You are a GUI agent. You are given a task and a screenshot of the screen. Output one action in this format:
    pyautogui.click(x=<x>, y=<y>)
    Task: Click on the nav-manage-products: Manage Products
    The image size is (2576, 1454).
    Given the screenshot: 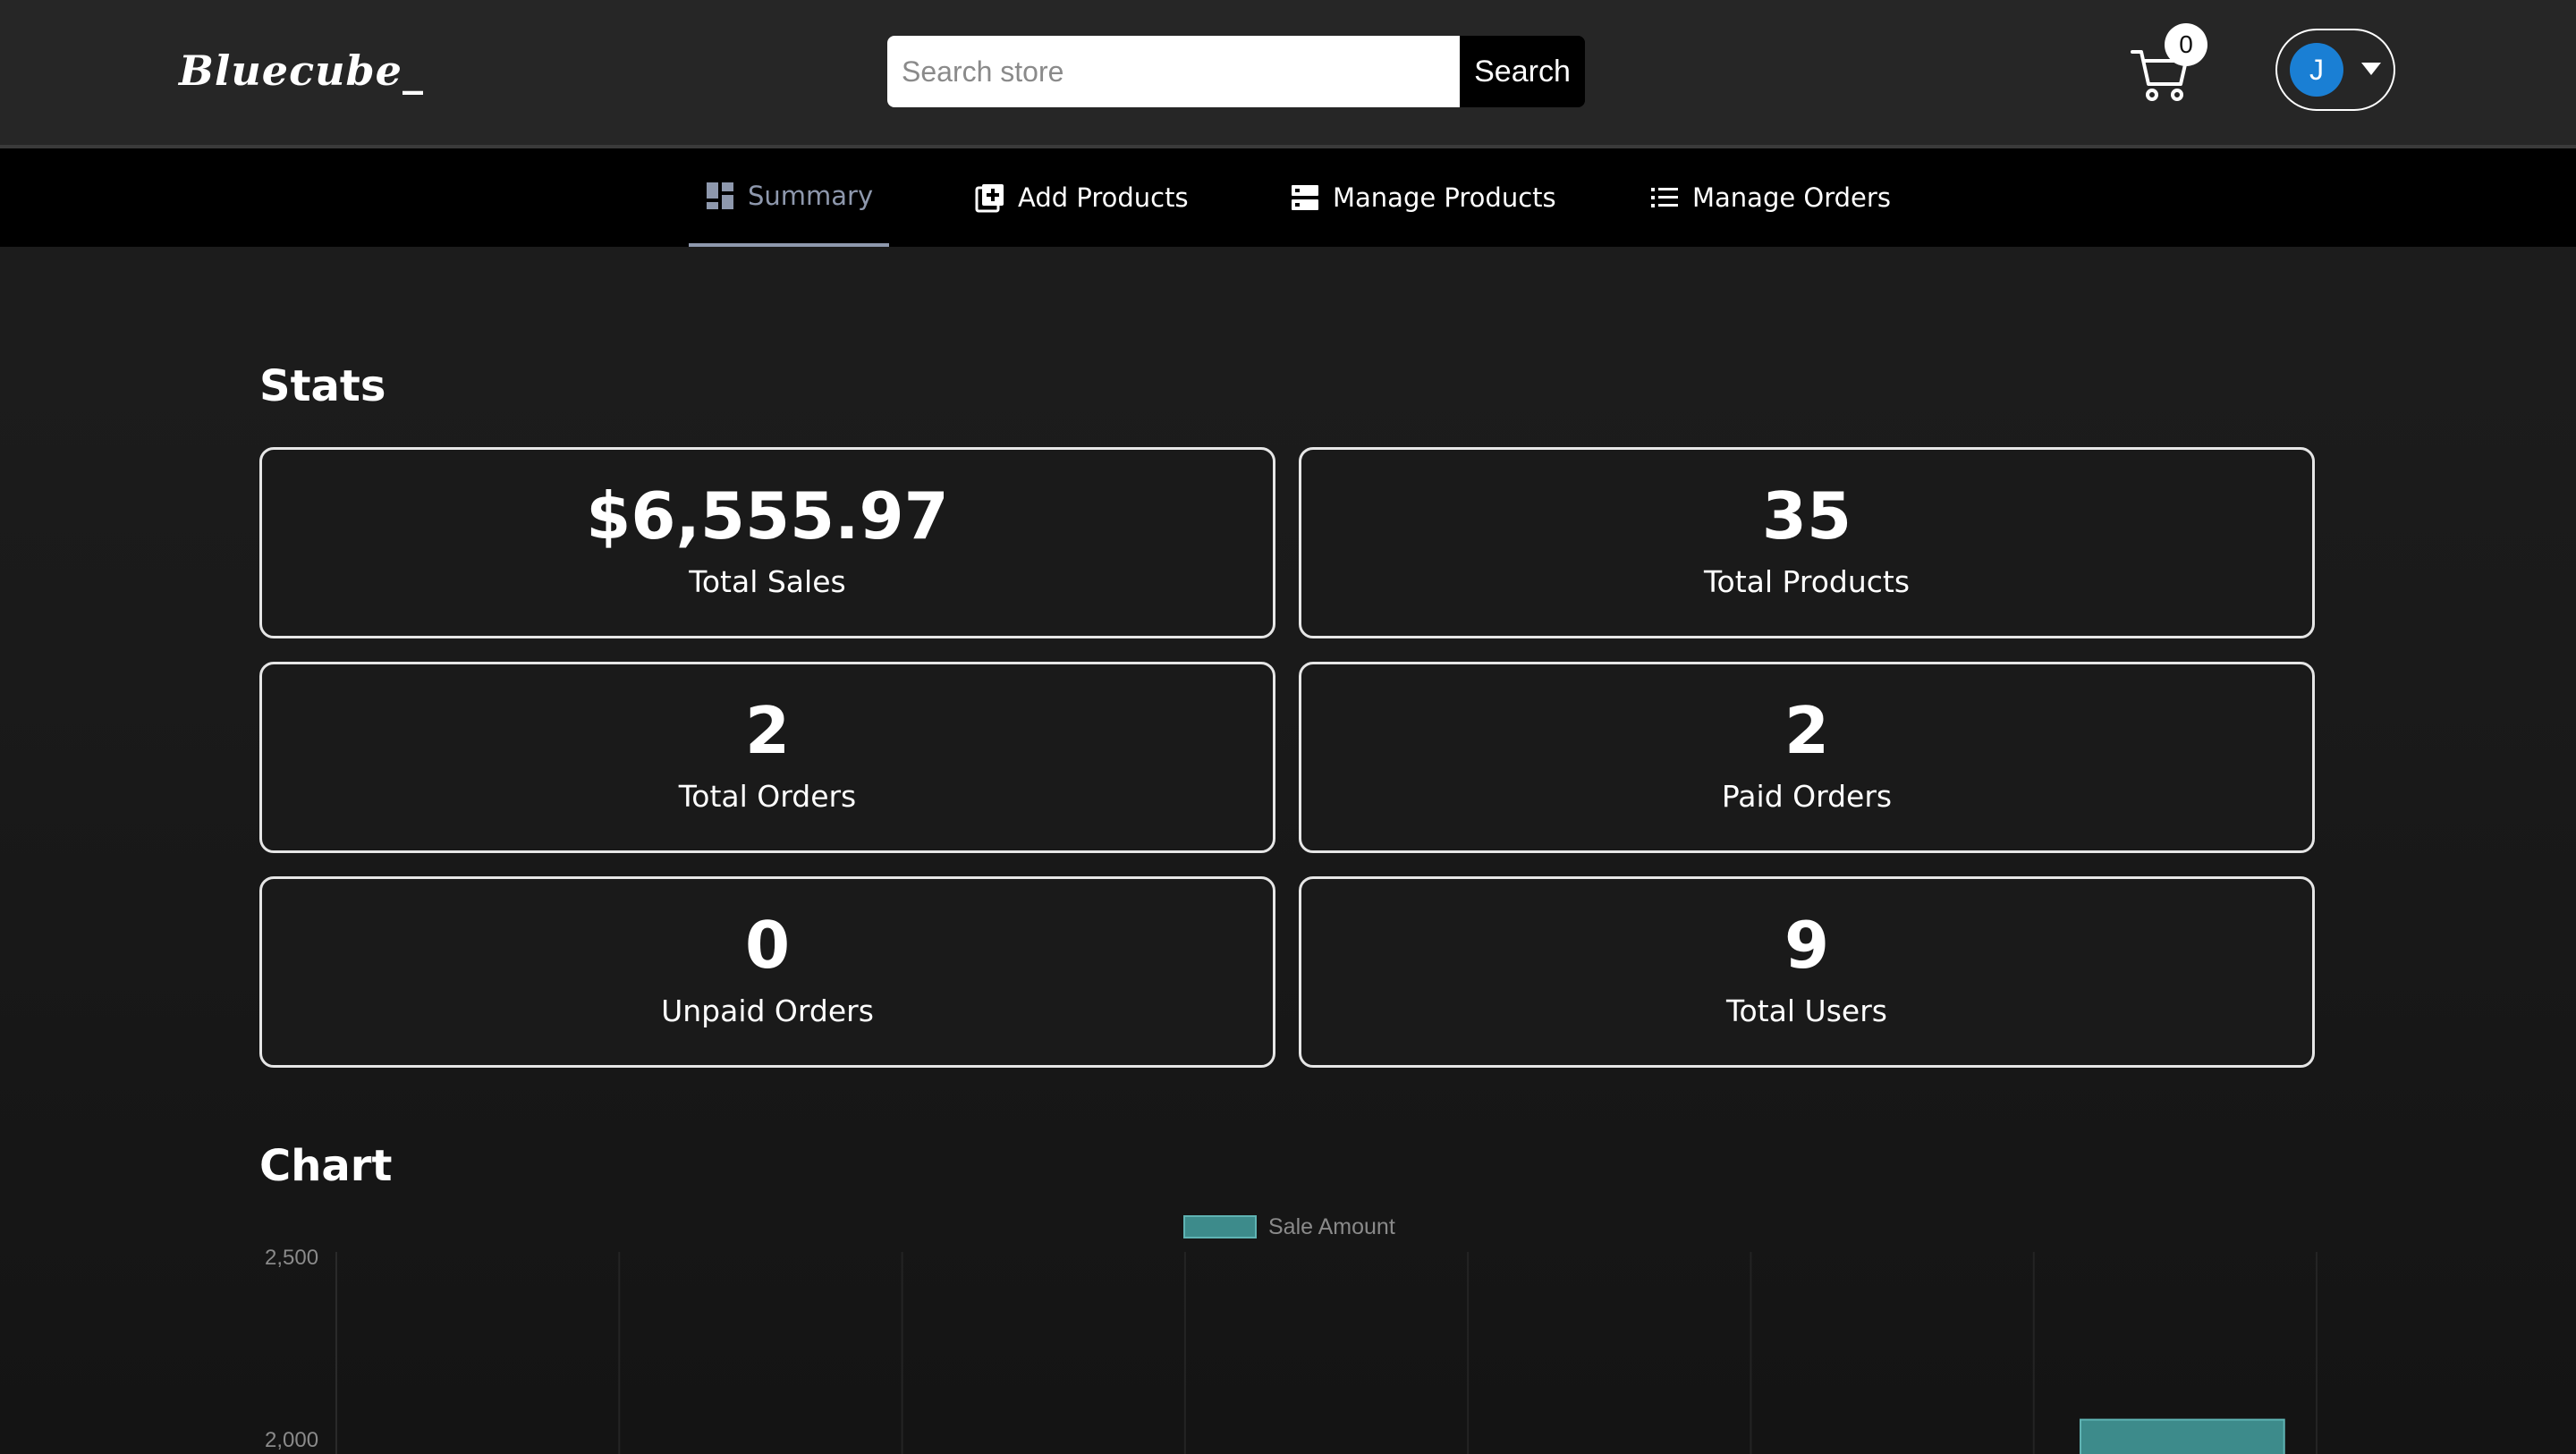 What is the action you would take?
    pyautogui.click(x=1423, y=197)
    